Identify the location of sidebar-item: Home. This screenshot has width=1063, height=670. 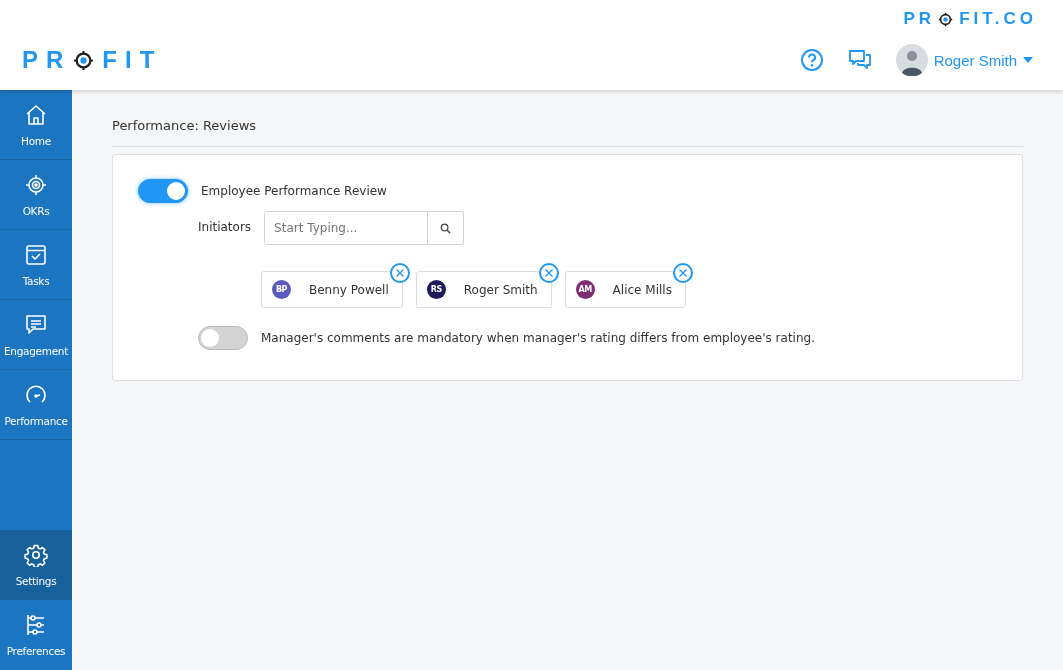
(36, 125).